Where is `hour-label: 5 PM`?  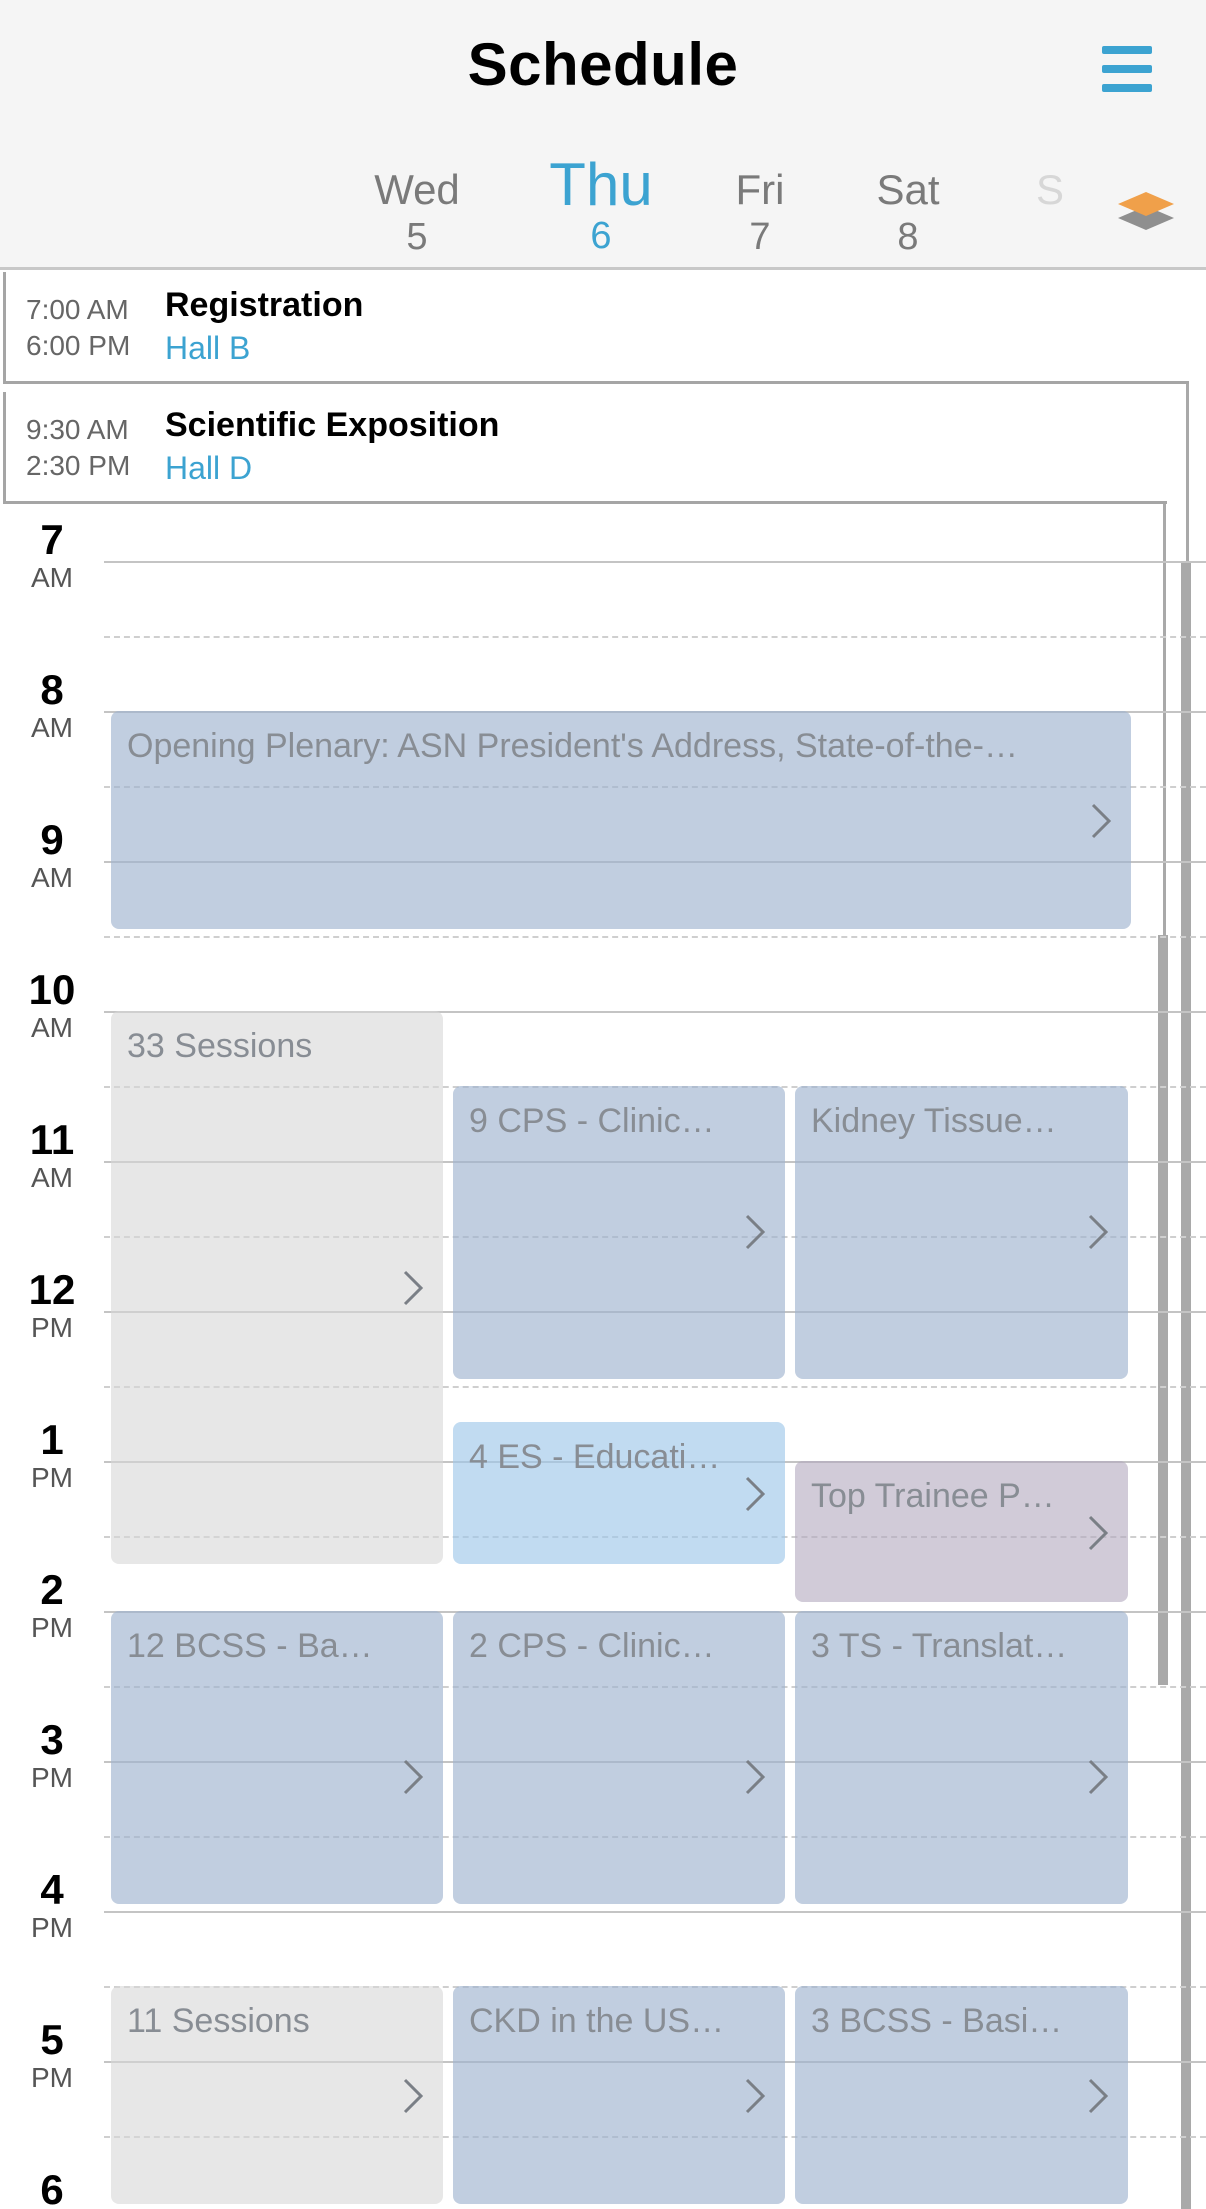 hour-label: 5 PM is located at coordinates (52, 2055).